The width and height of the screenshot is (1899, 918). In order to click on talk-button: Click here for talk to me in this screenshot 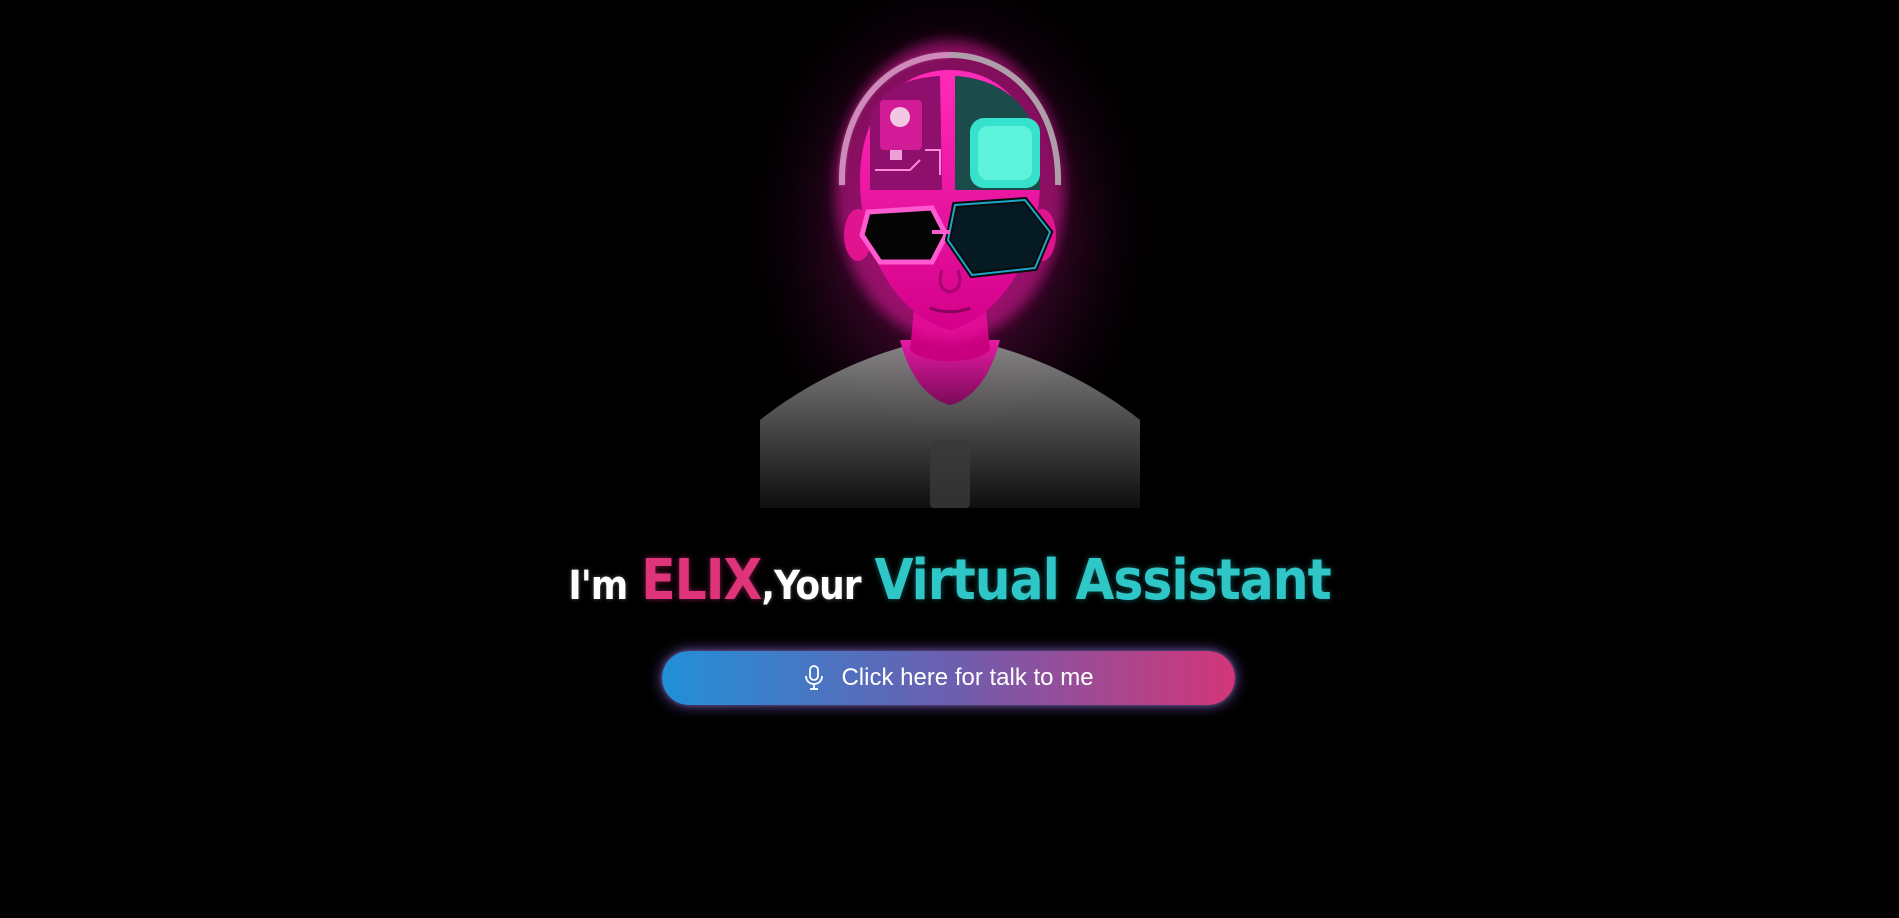, I will do `click(948, 678)`.